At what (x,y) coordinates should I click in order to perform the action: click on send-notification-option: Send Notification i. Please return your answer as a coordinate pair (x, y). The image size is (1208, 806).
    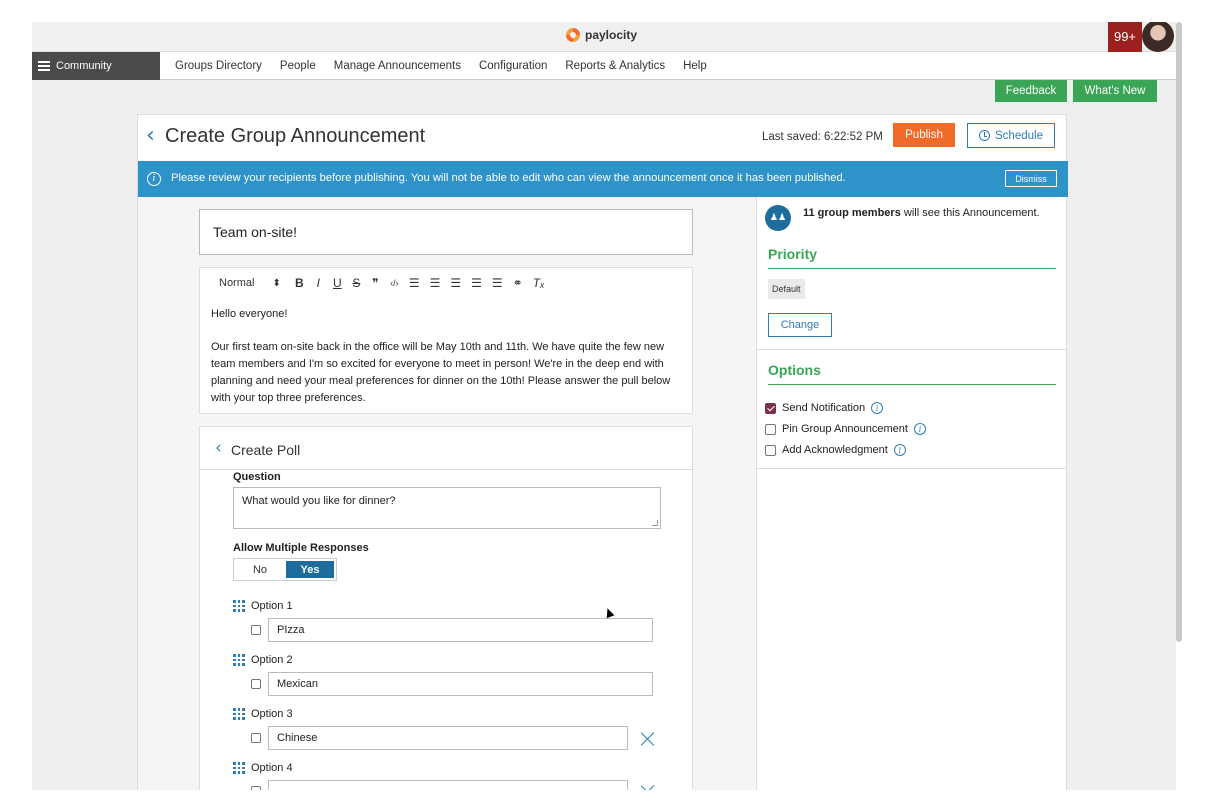
    Looking at the image, I should click on (824, 408).